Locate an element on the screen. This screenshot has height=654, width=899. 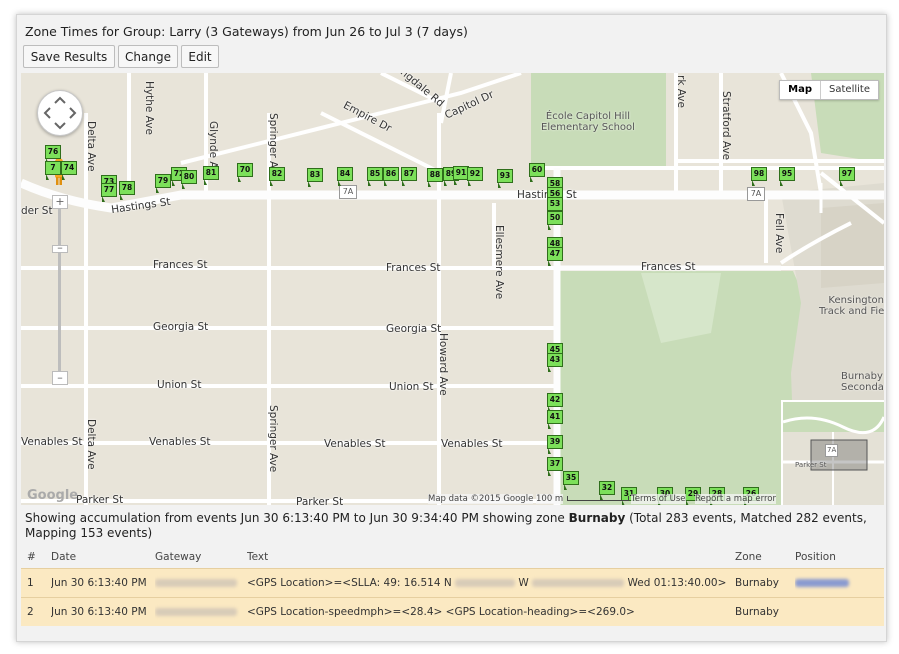
map-marker: 74 is located at coordinates (69, 170).